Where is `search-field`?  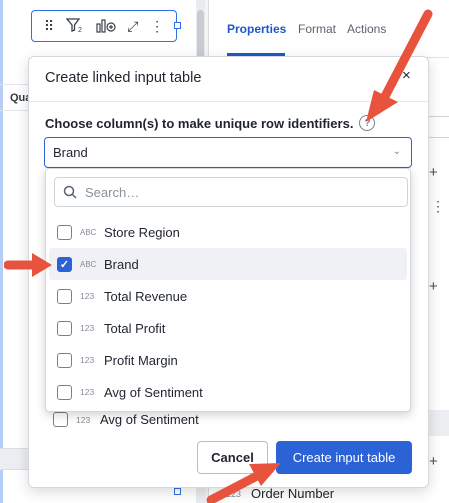
search-field is located at coordinates (231, 192).